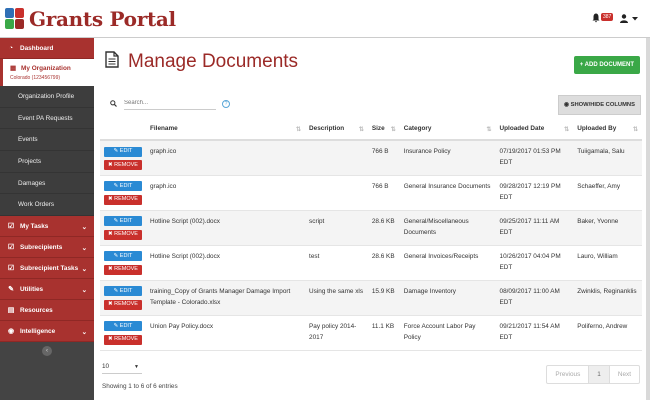 Image resolution: width=650 pixels, height=400 pixels. What do you see at coordinates (47, 118) in the screenshot?
I see `sidebar-item-event-pa-requests: Event PA Requests` at bounding box center [47, 118].